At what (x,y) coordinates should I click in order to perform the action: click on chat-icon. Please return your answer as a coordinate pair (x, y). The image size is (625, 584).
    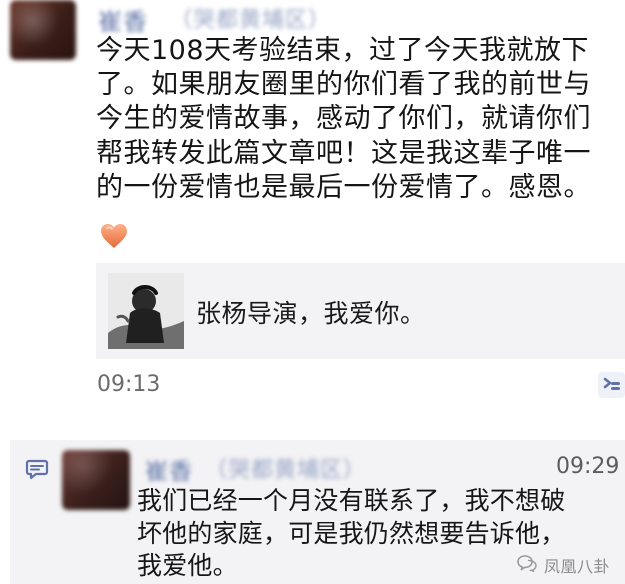
    Looking at the image, I should click on (527, 565).